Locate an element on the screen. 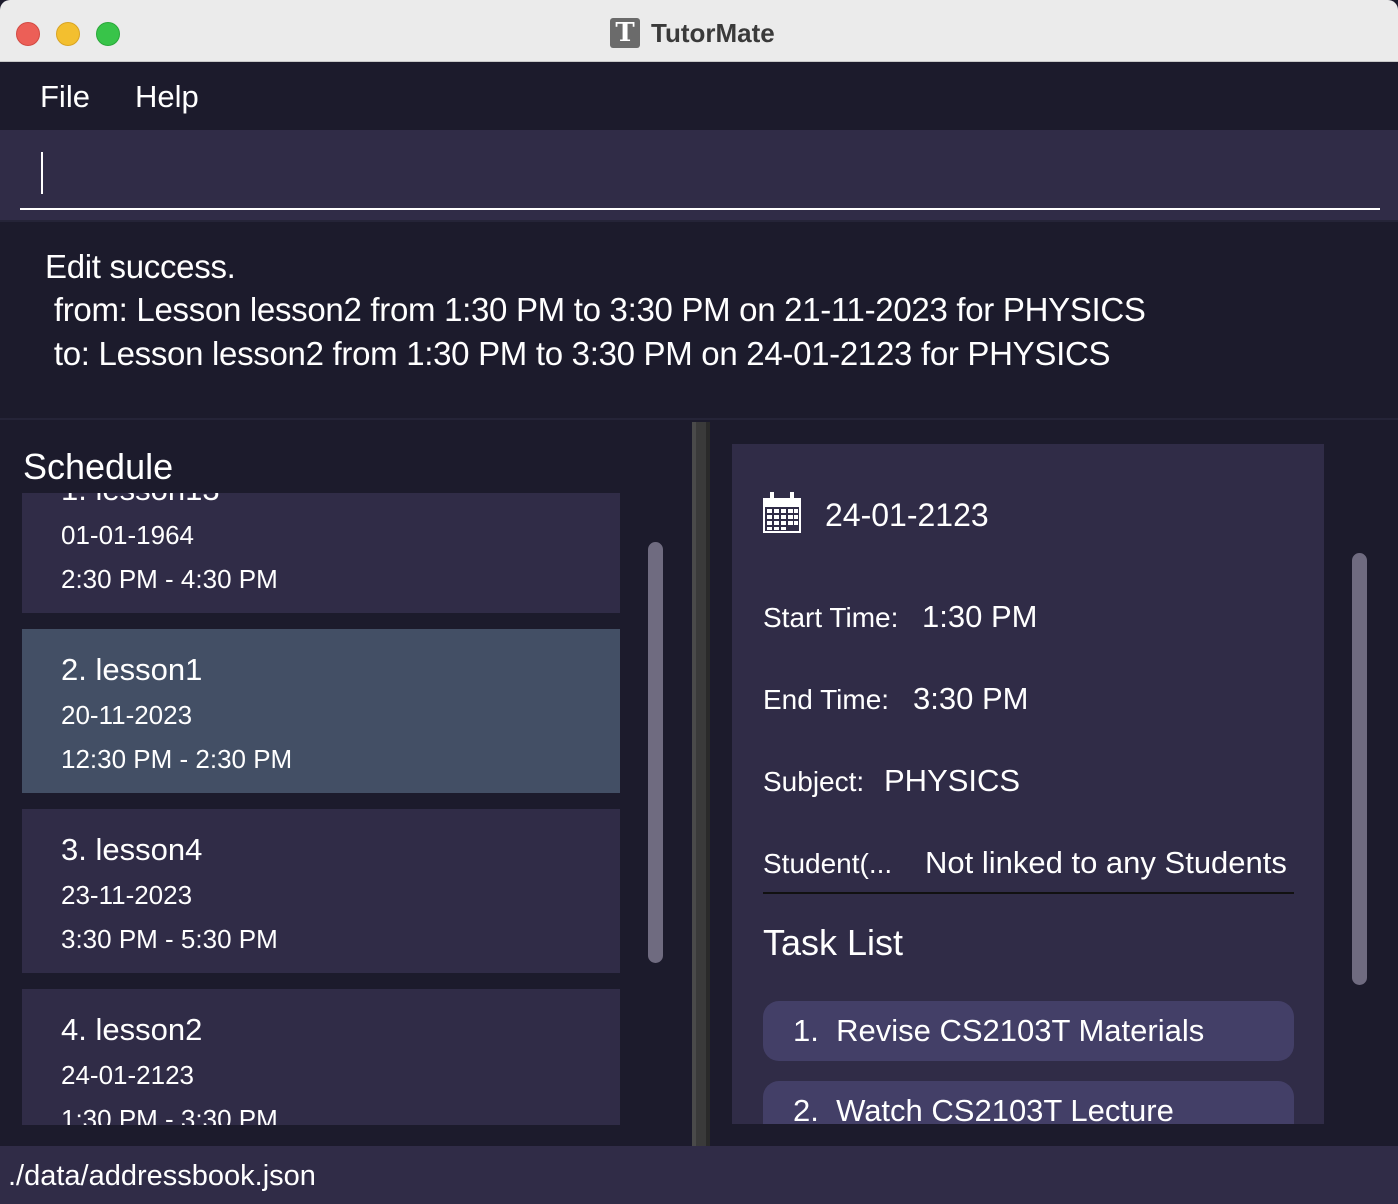  subject-value: PHYSICS is located at coordinates (952, 780).